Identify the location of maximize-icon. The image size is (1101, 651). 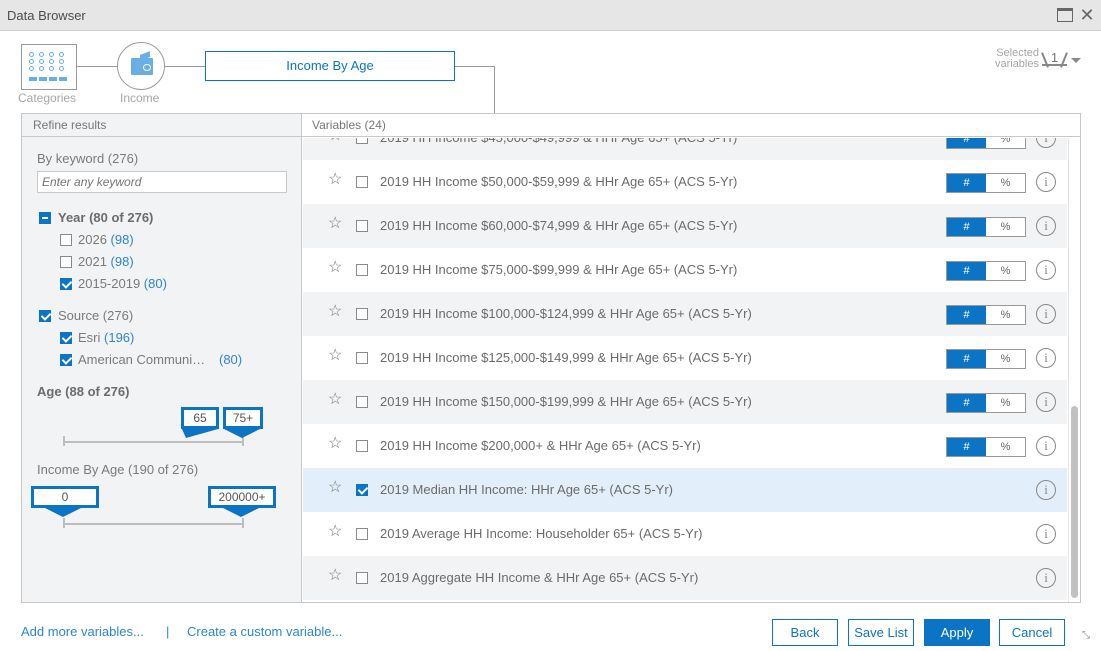
(1065, 15).